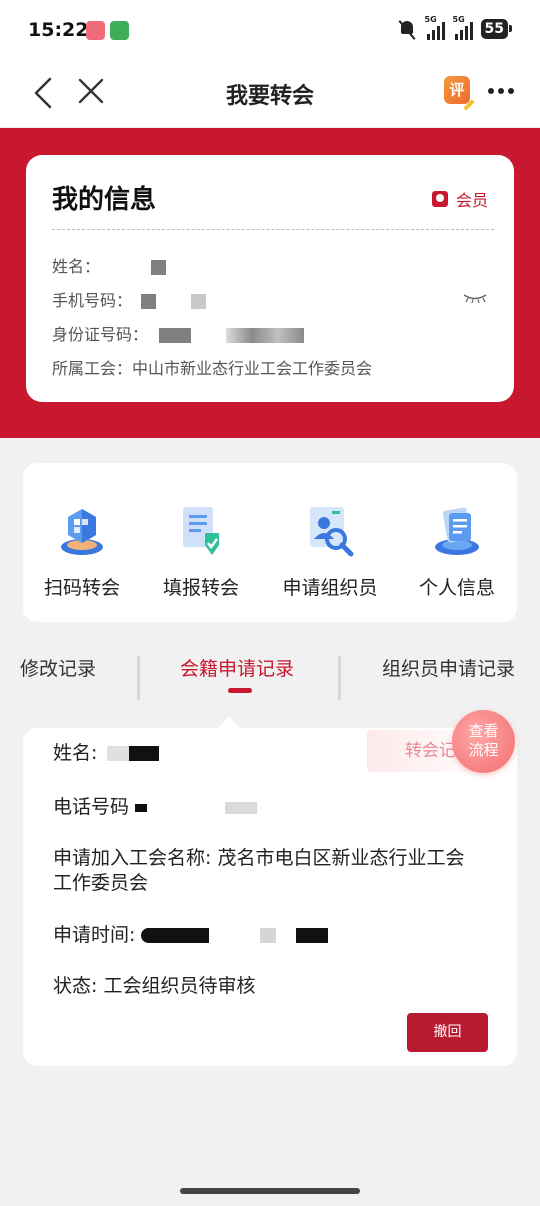  I want to click on union-row: 所属工会：中山市新业态行业工会工作委员会, so click(212, 367).